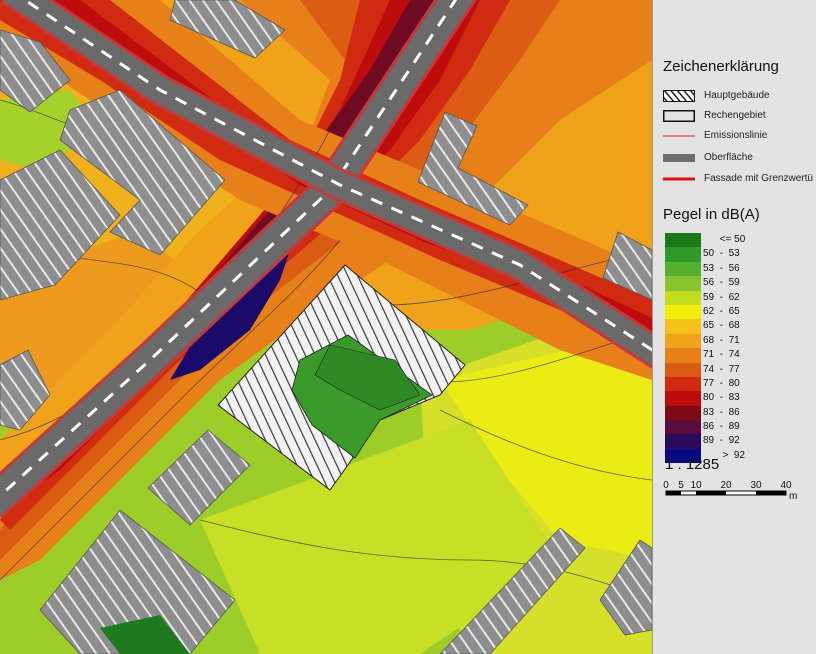  Describe the element at coordinates (721, 311) in the screenshot. I see `noise-class-label: 62 - 65` at that location.